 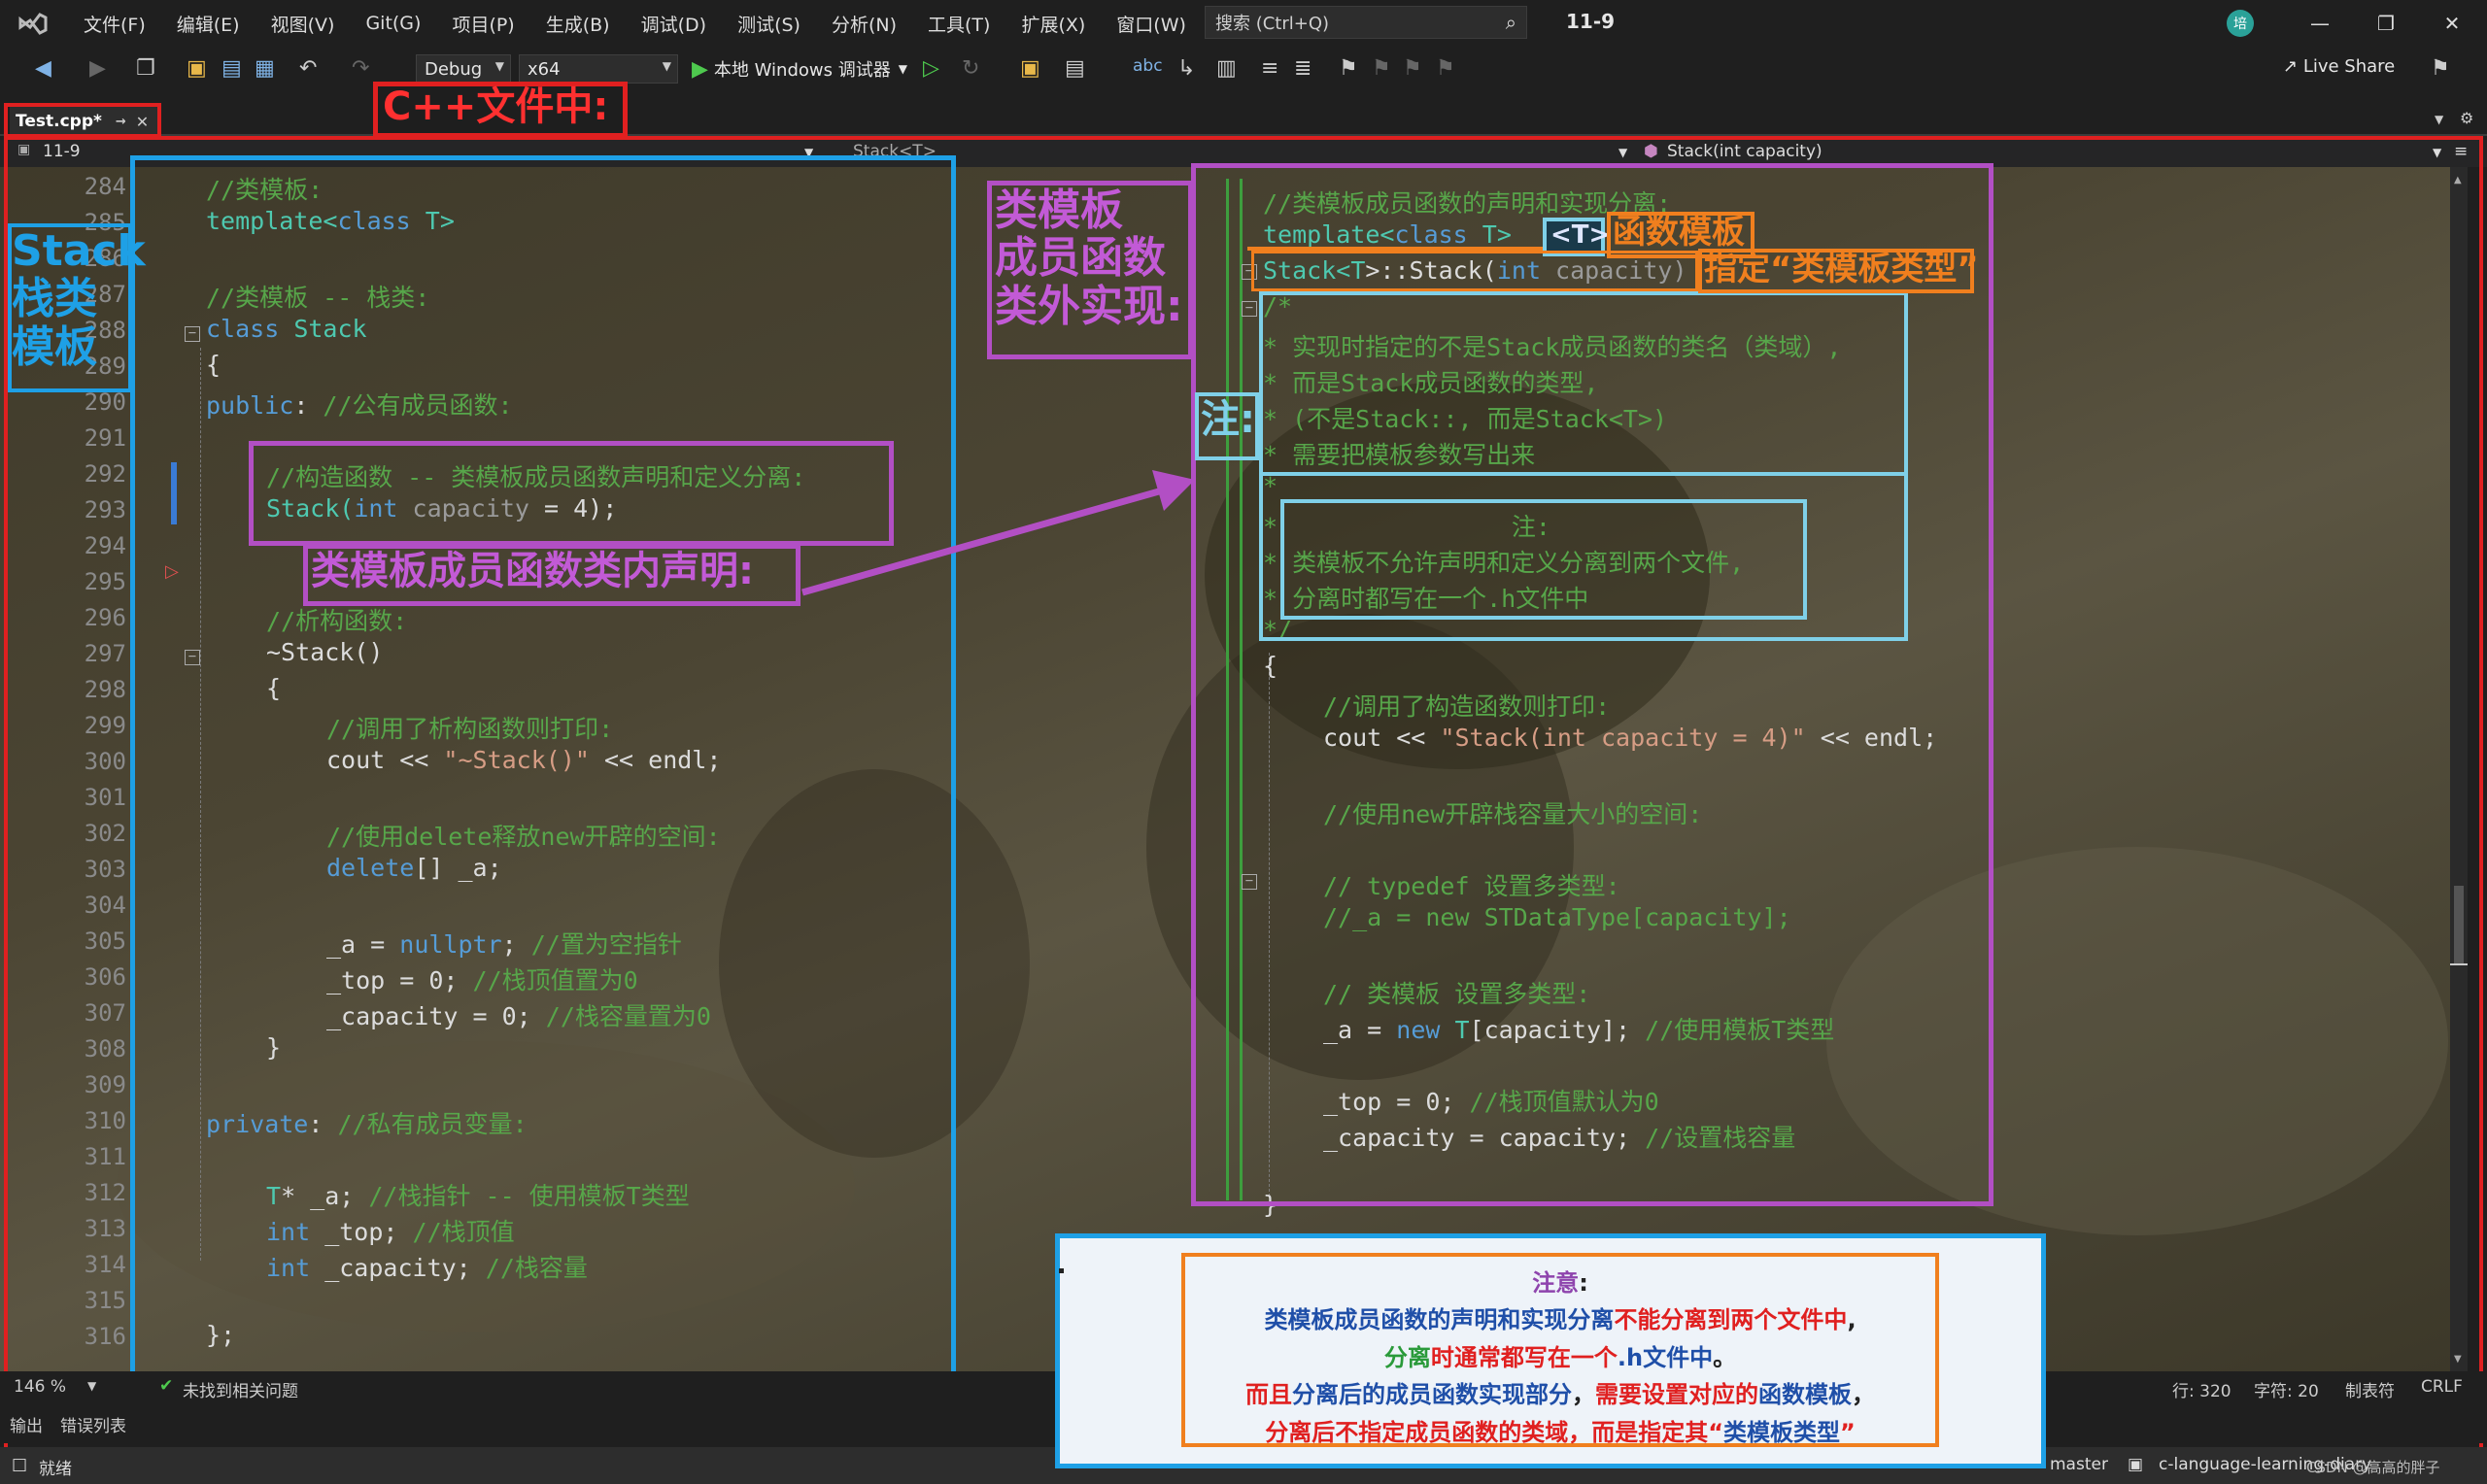 I want to click on clear-bookmarks-icon: ⚑, so click(x=1445, y=68).